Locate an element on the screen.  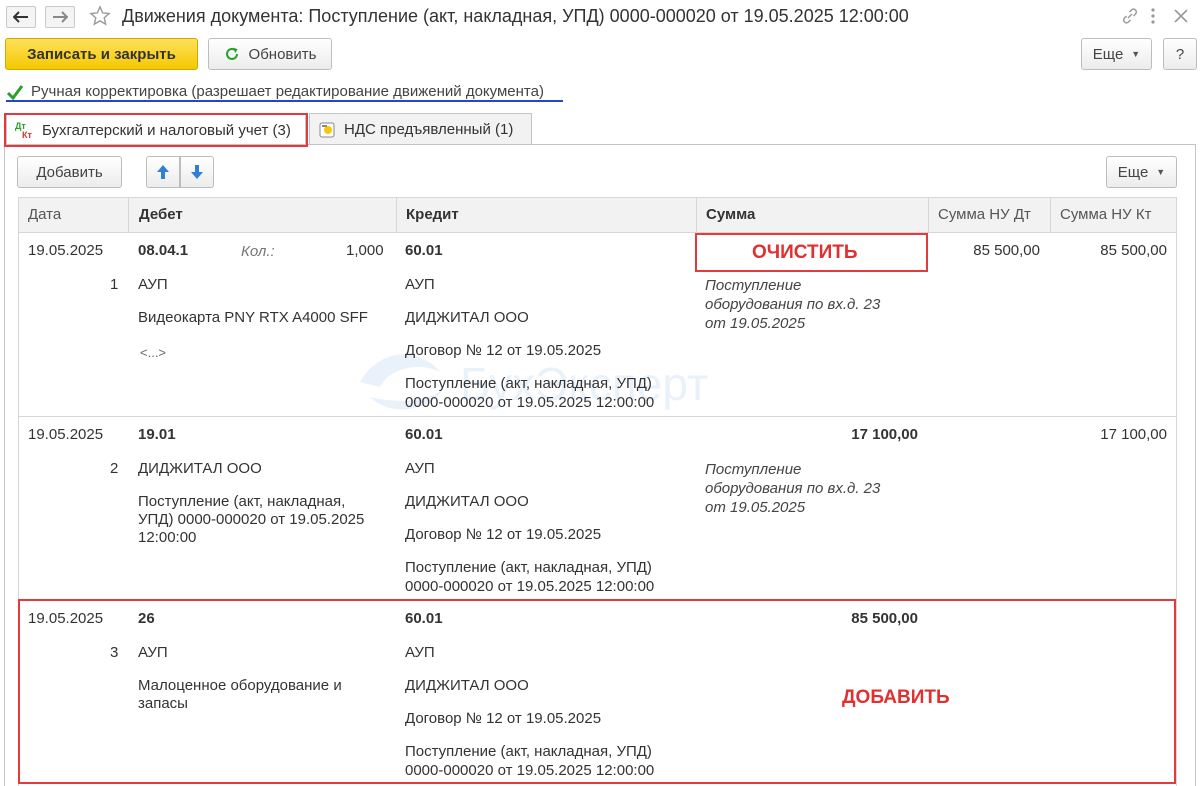
row-number: 1 is located at coordinates (114, 284).